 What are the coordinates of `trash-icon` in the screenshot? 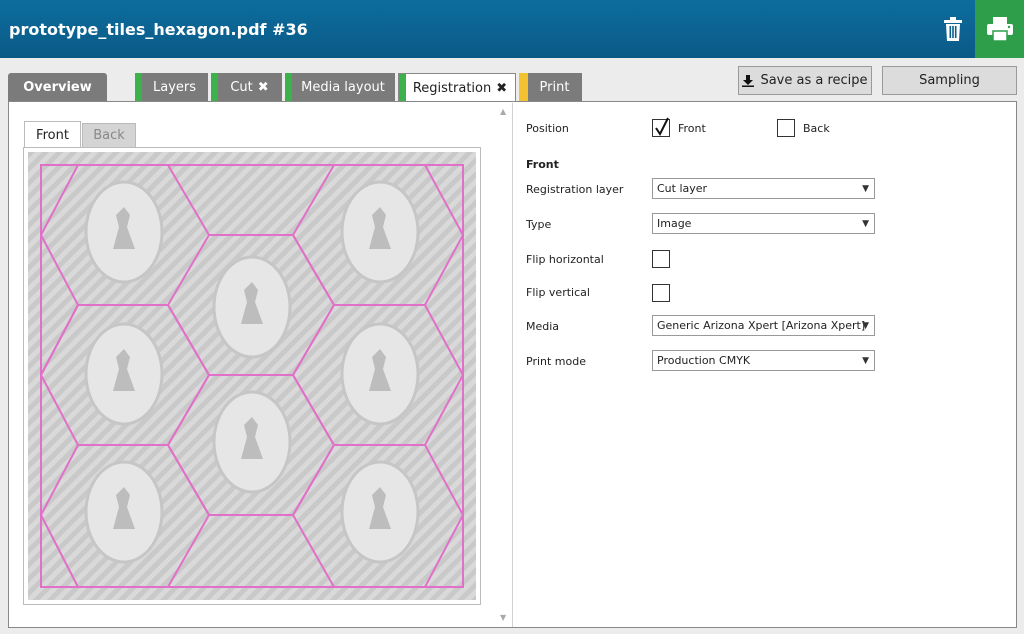 It's located at (952, 29).